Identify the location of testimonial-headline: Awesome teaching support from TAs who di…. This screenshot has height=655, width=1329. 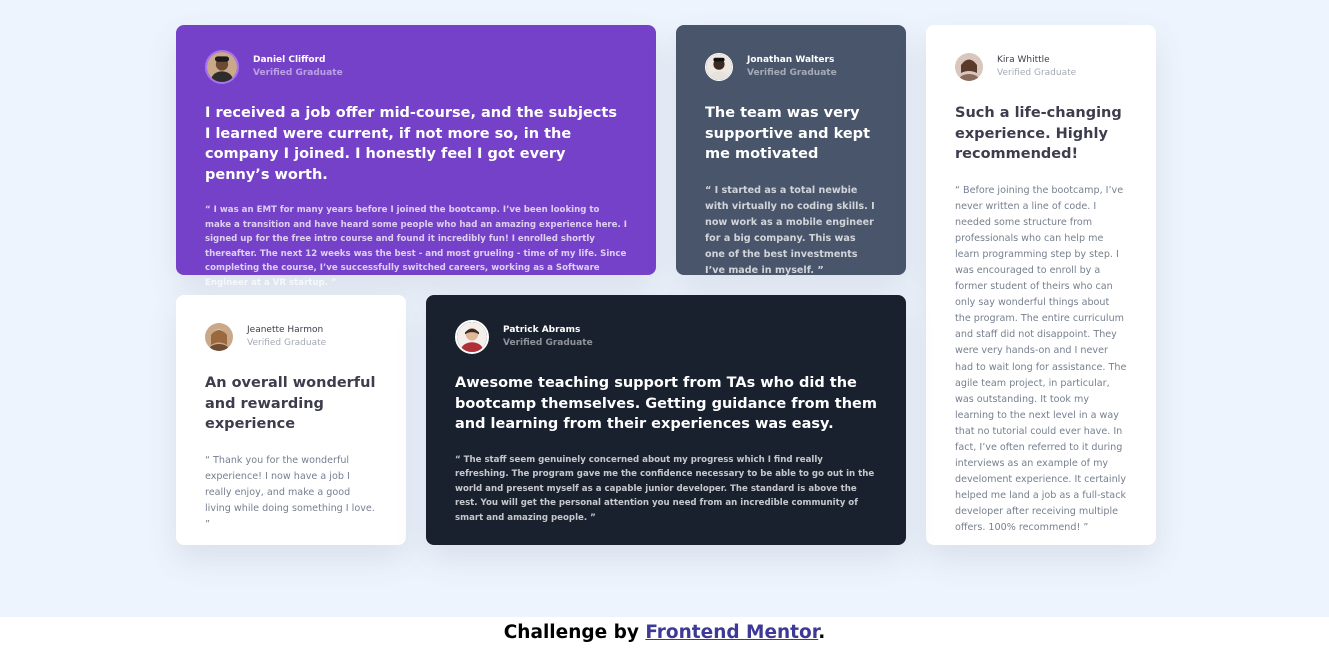
(666, 403).